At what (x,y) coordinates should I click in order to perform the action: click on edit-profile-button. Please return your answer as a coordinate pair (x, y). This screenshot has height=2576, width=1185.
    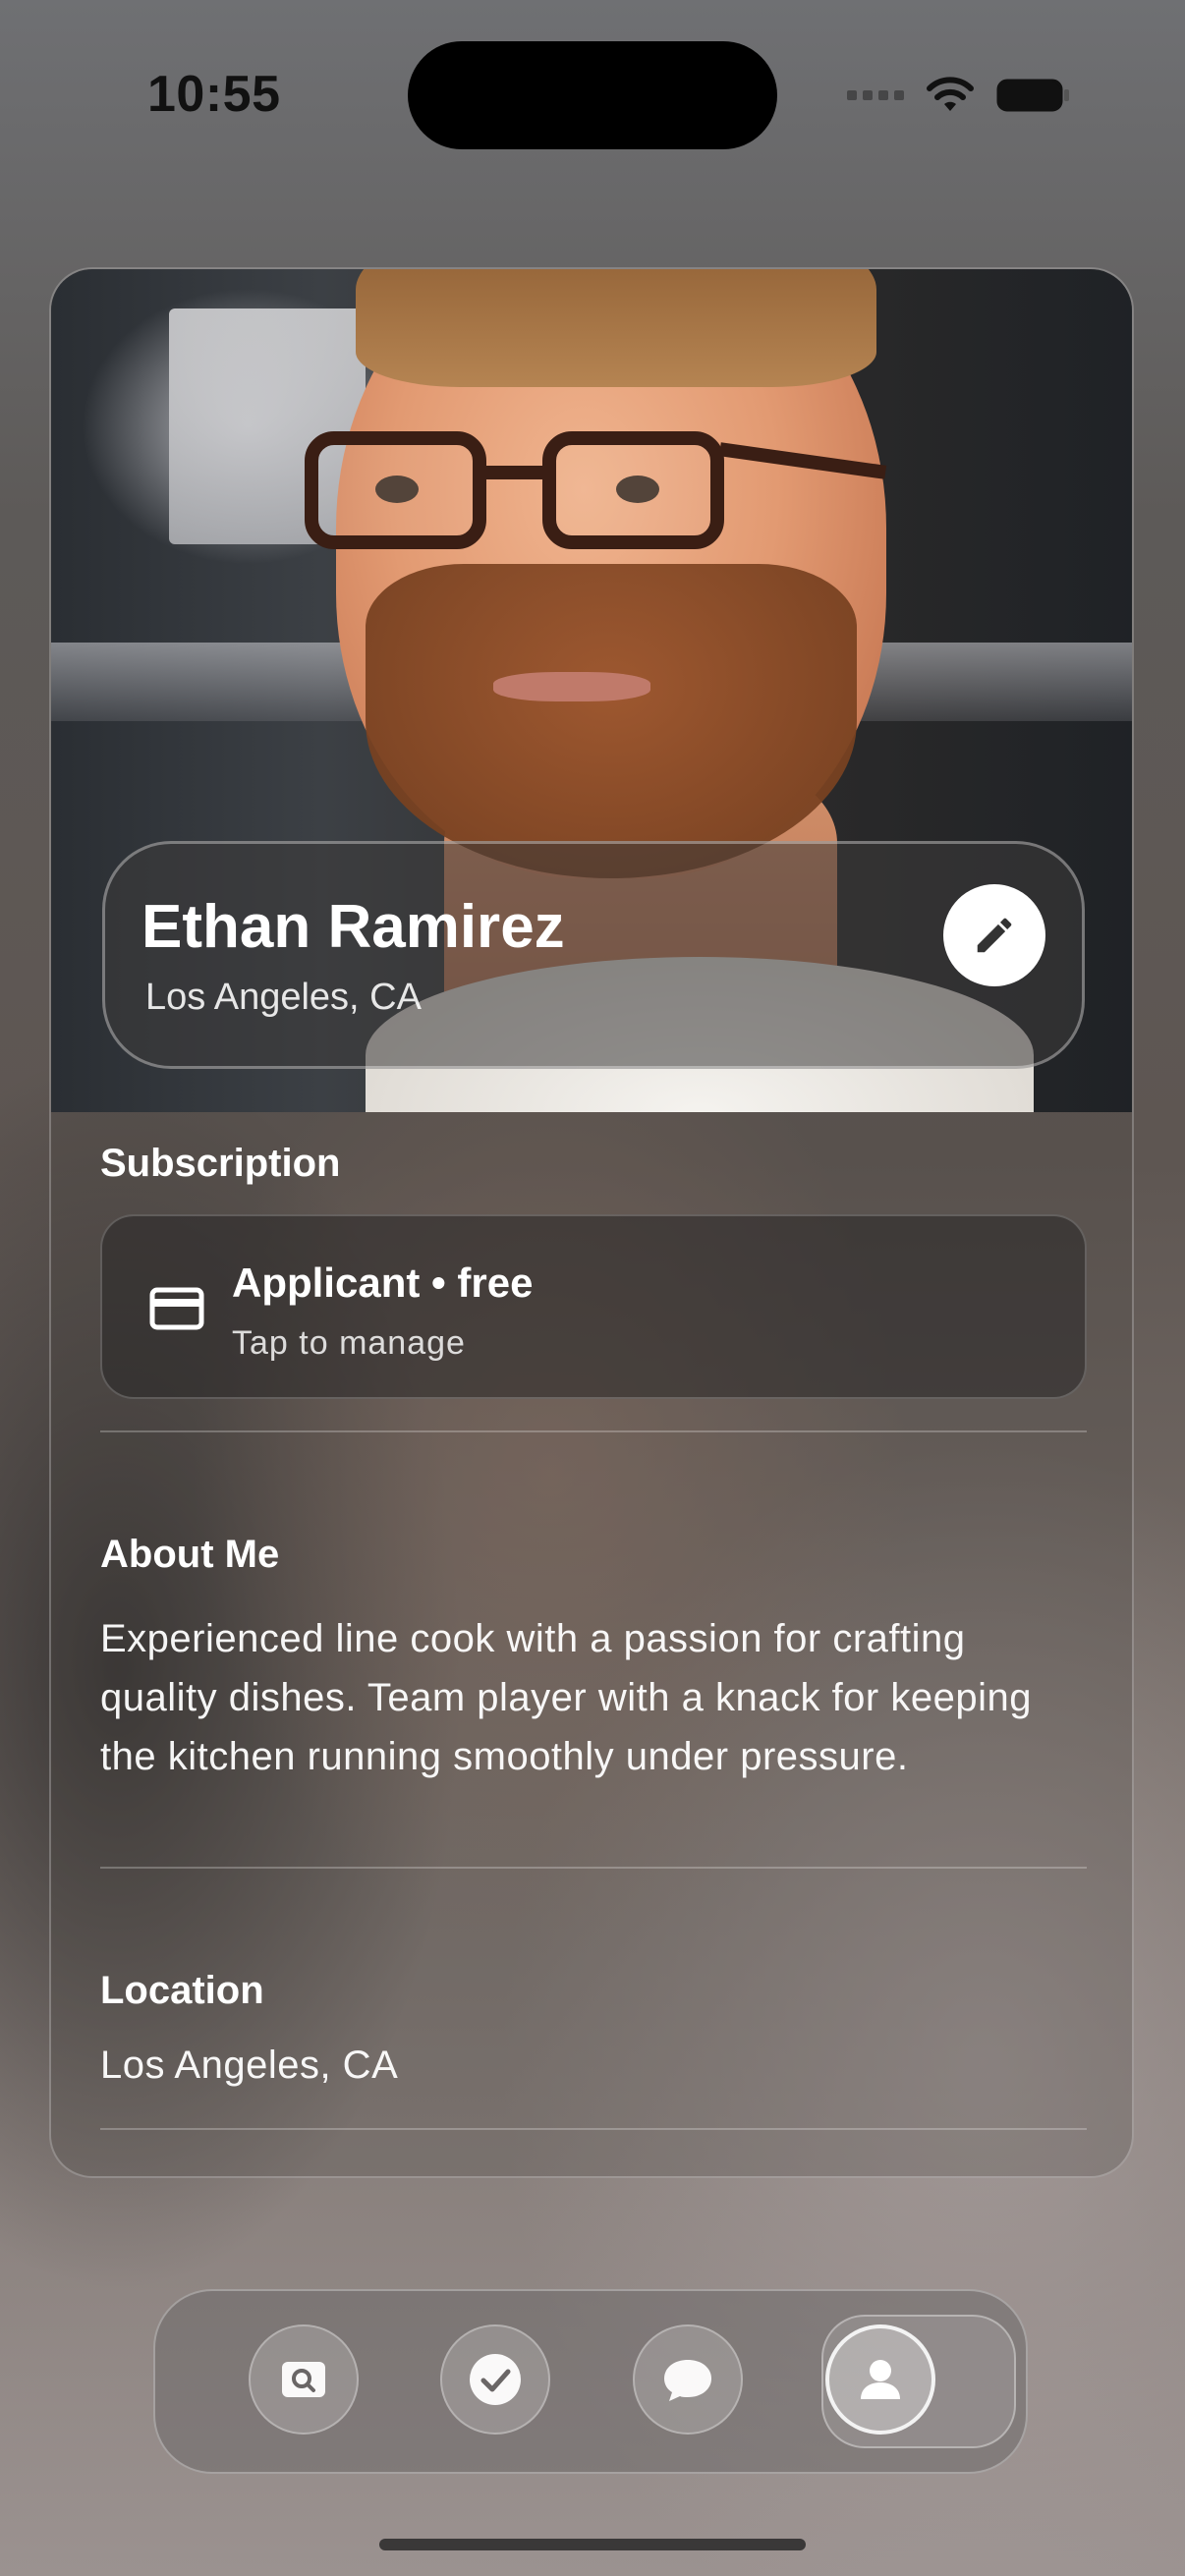
    Looking at the image, I should click on (994, 935).